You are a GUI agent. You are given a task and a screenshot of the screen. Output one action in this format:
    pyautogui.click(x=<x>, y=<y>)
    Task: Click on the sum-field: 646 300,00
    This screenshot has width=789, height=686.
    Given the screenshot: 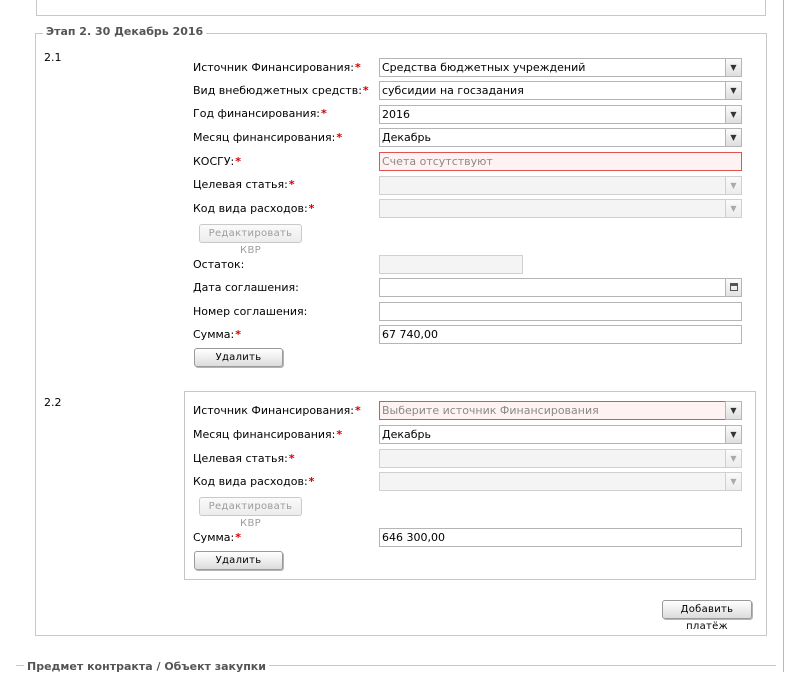 What is the action you would take?
    pyautogui.click(x=560, y=537)
    